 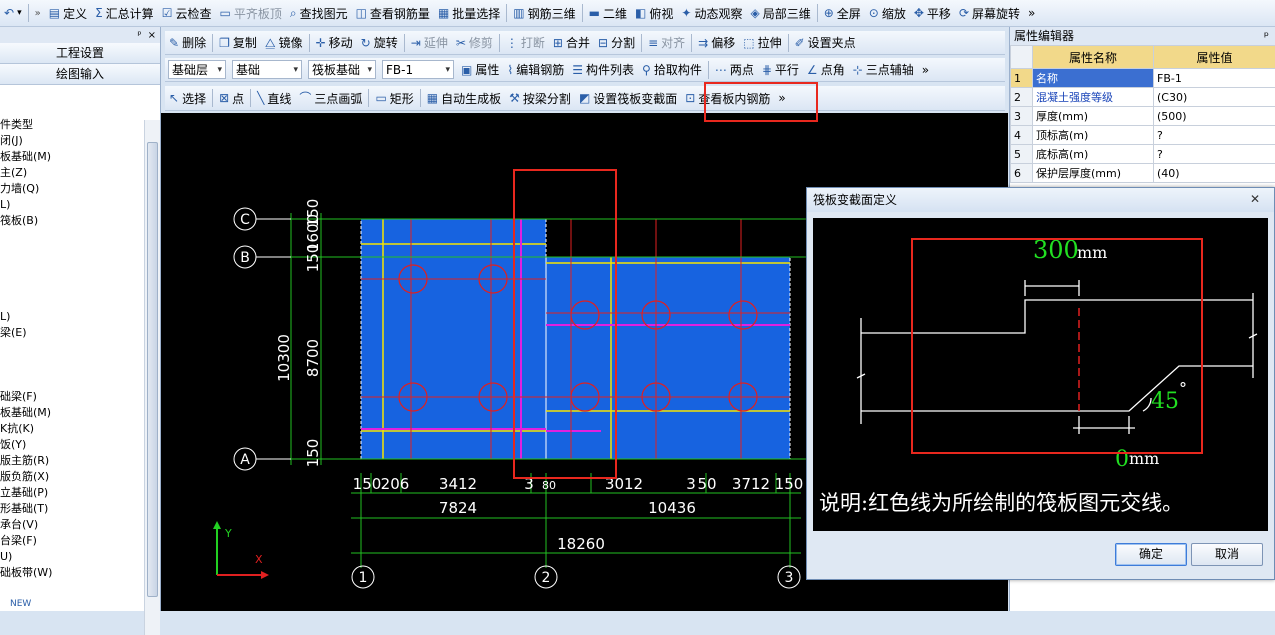 What do you see at coordinates (668, 358) in the screenshot?
I see `slab-fb1-right` at bounding box center [668, 358].